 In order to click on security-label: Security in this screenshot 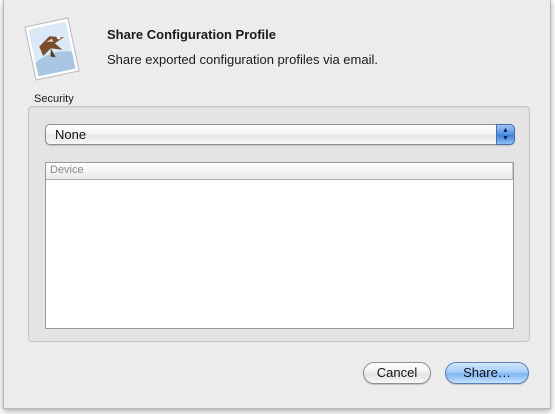, I will do `click(54, 99)`.